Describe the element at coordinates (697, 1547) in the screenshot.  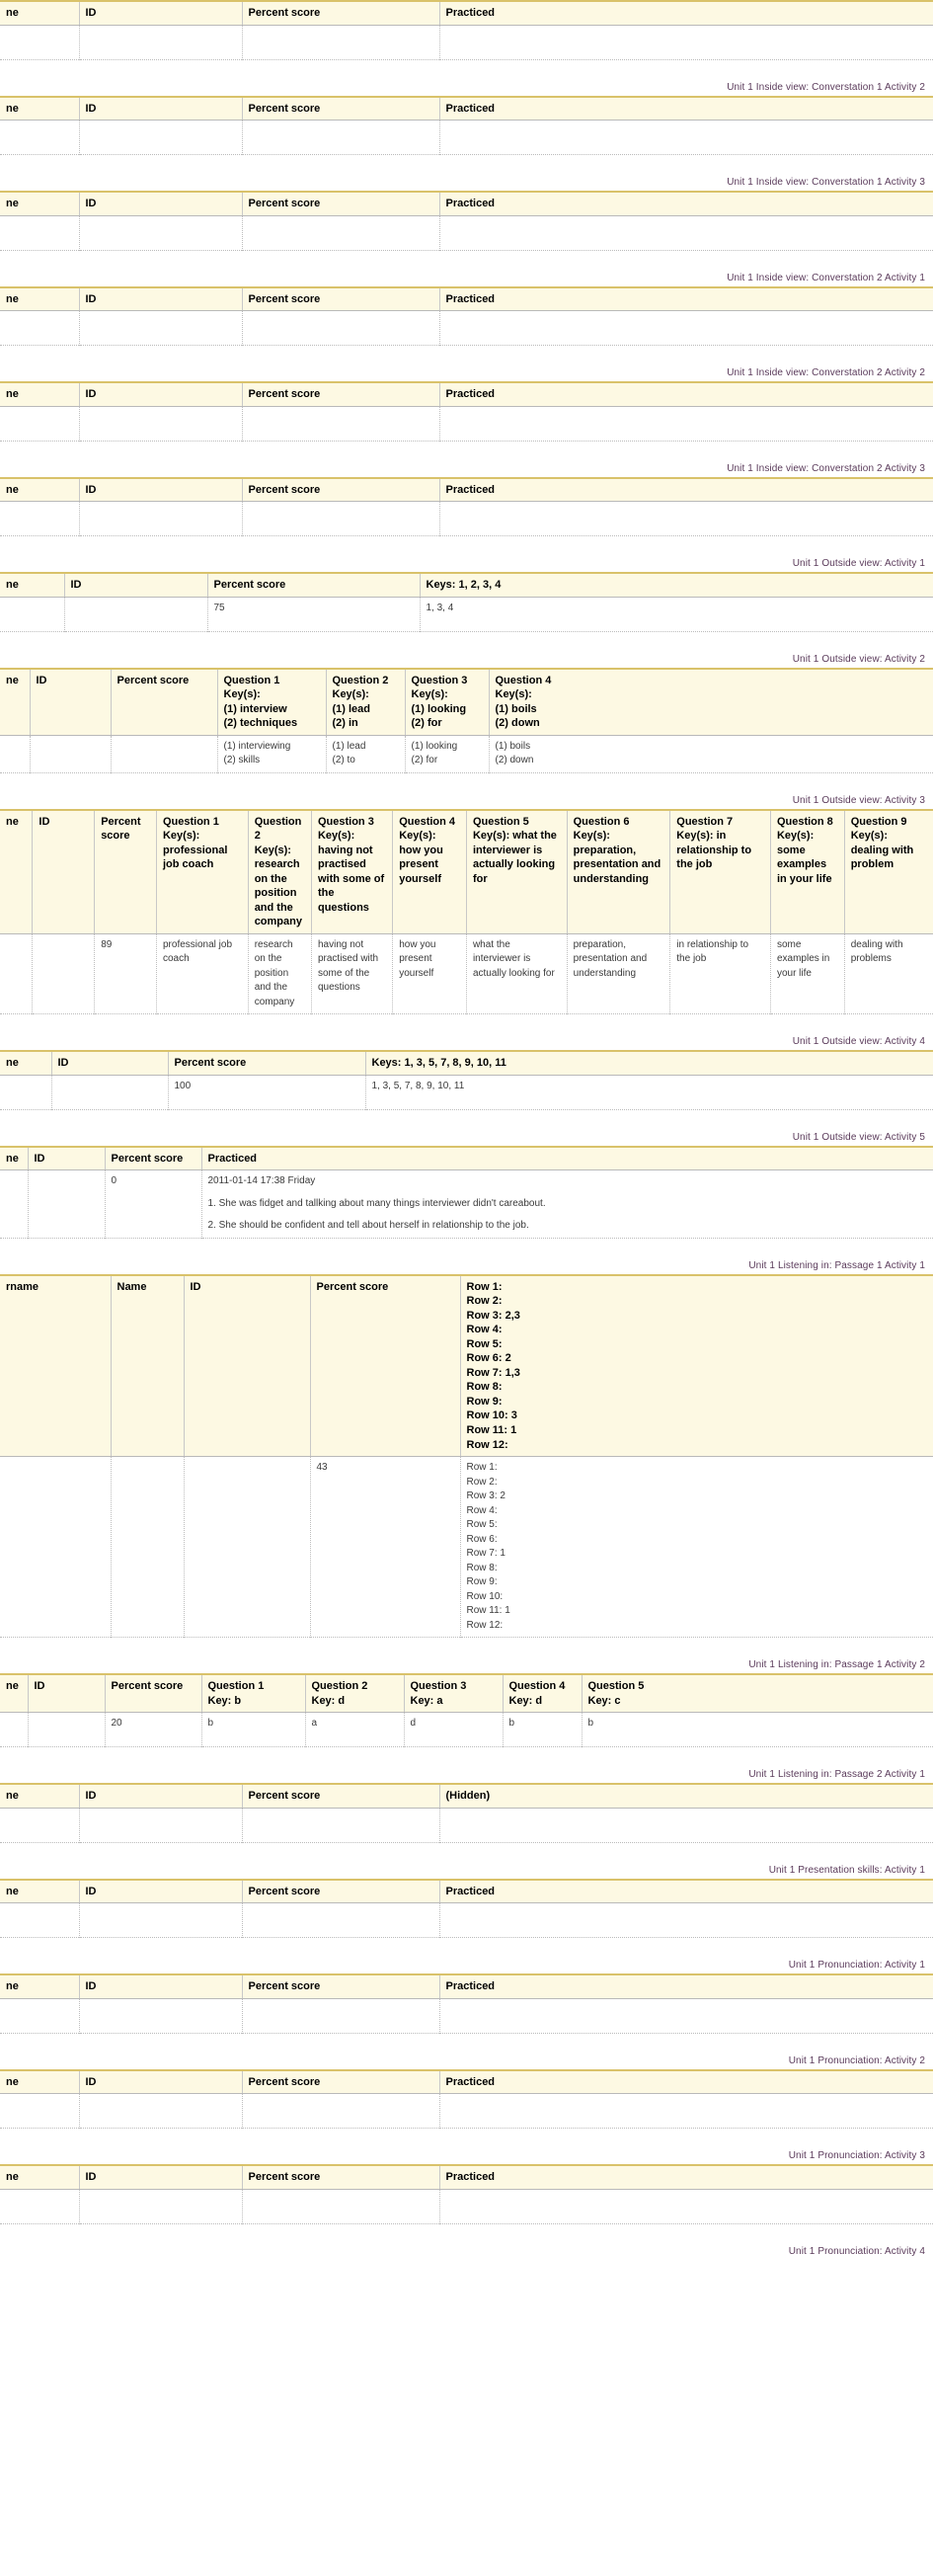
I see `cell-row-answers: Row 1: Row 2: Row 3: 2 Row 4: Row 5` at that location.